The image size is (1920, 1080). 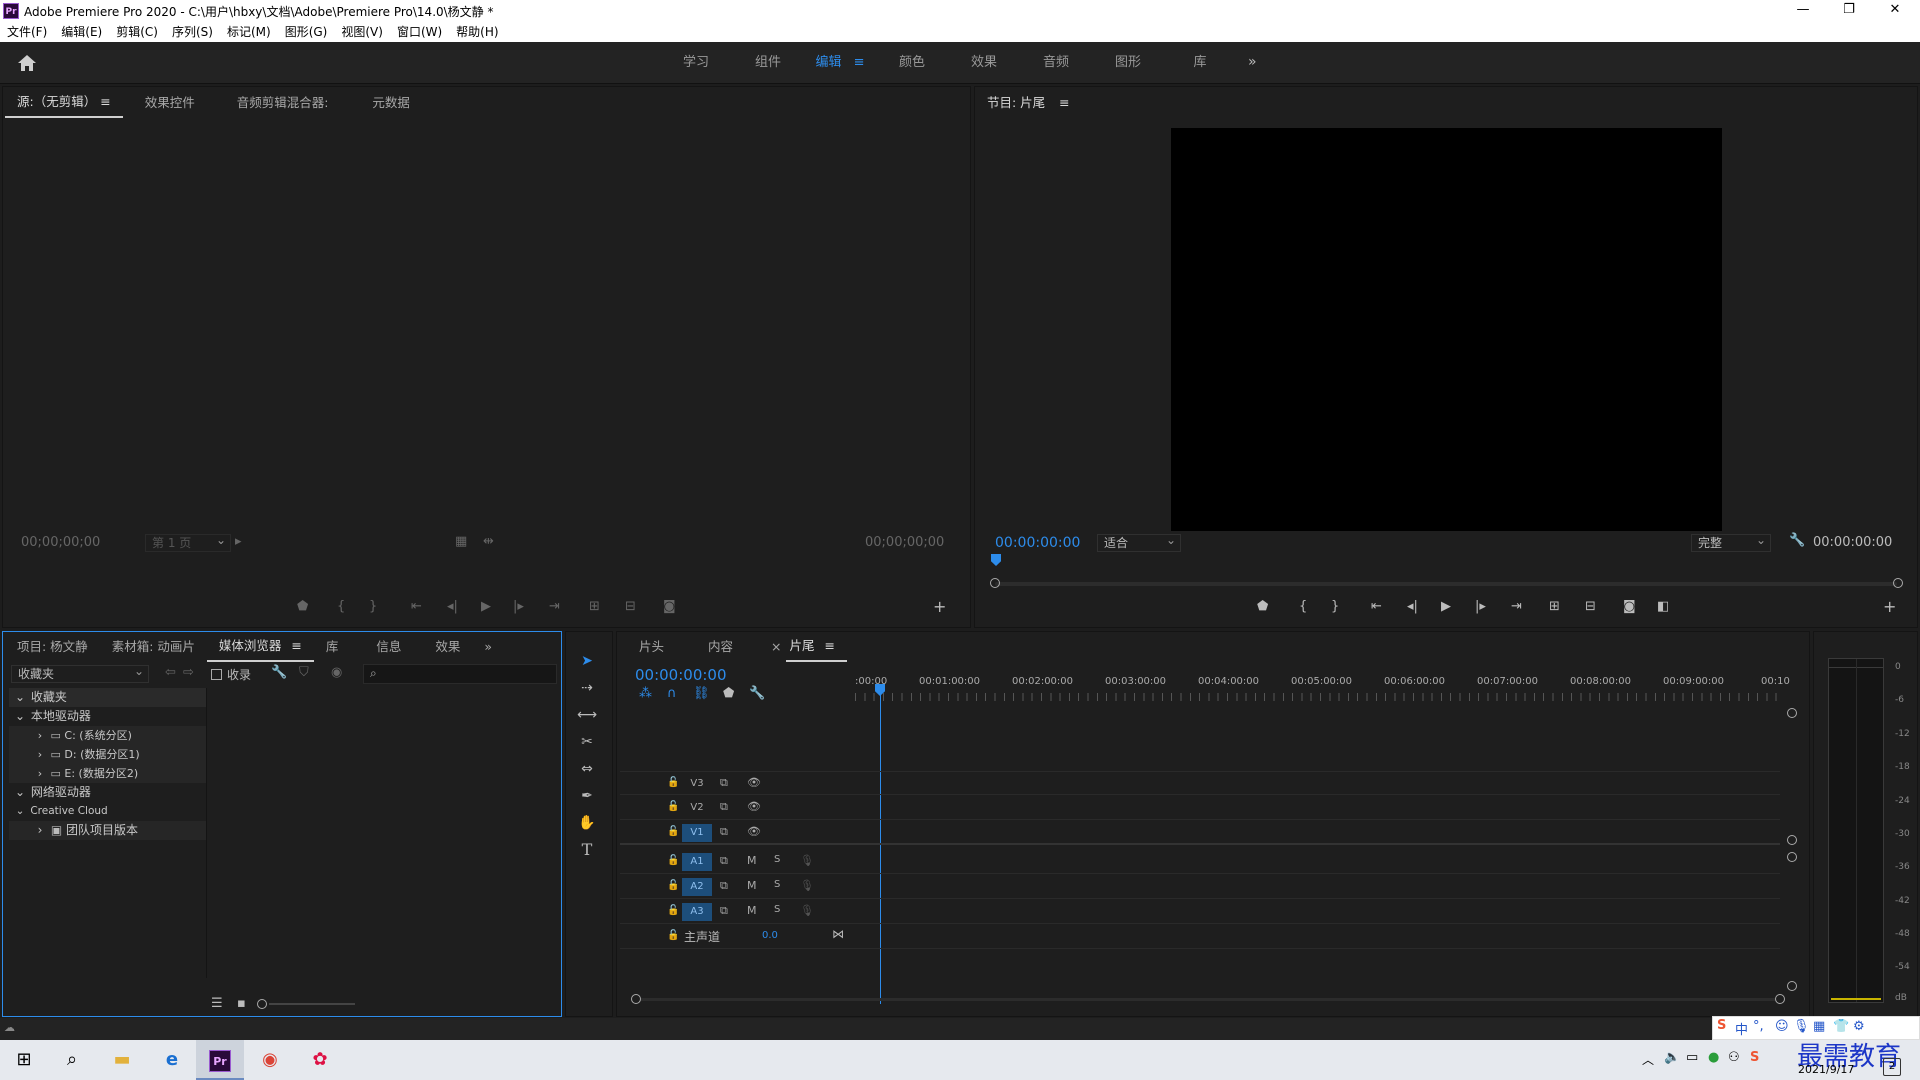 What do you see at coordinates (80, 673) in the screenshot?
I see `location-select: 收藏夹` at bounding box center [80, 673].